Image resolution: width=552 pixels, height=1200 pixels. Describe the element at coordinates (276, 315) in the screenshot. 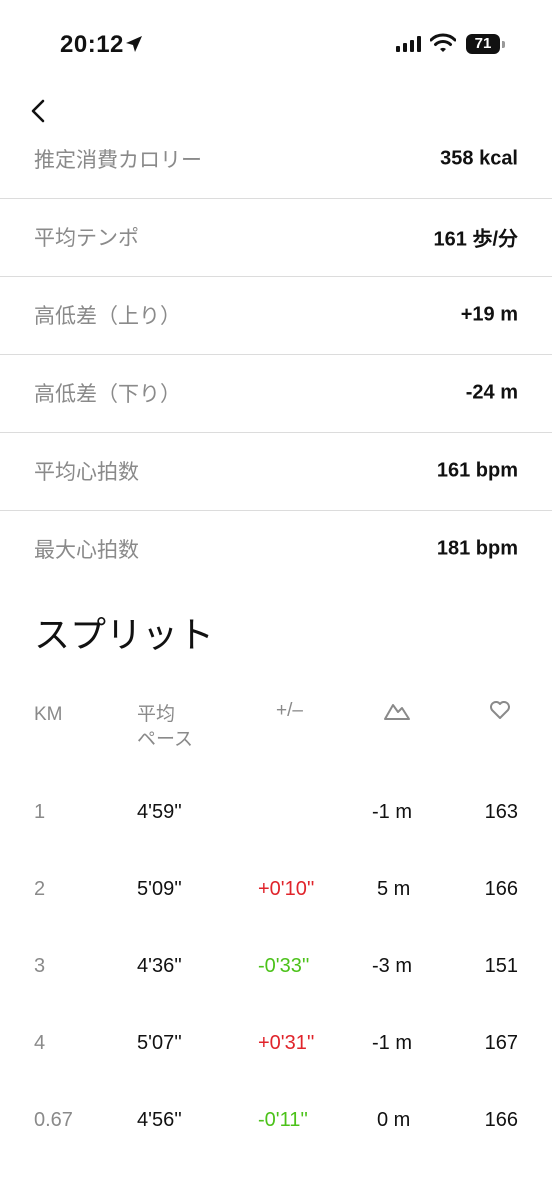

I see `stat-row-elevation-gain: 高低差（上り） +19 m` at that location.